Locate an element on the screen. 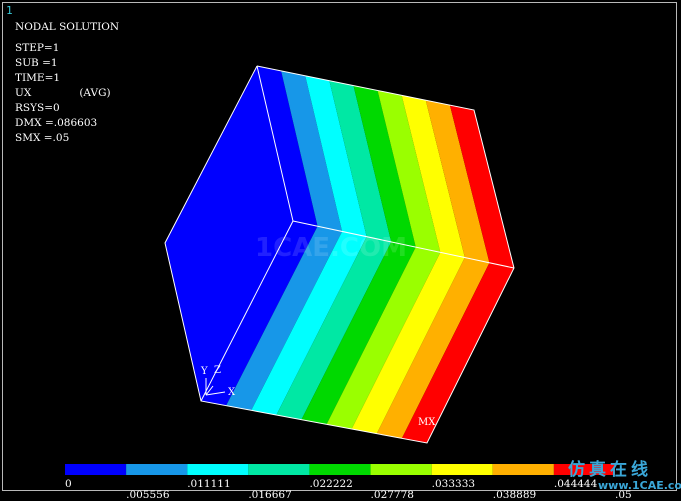 The image size is (681, 501). legend-label-top-1: 0 is located at coordinates (68, 484).